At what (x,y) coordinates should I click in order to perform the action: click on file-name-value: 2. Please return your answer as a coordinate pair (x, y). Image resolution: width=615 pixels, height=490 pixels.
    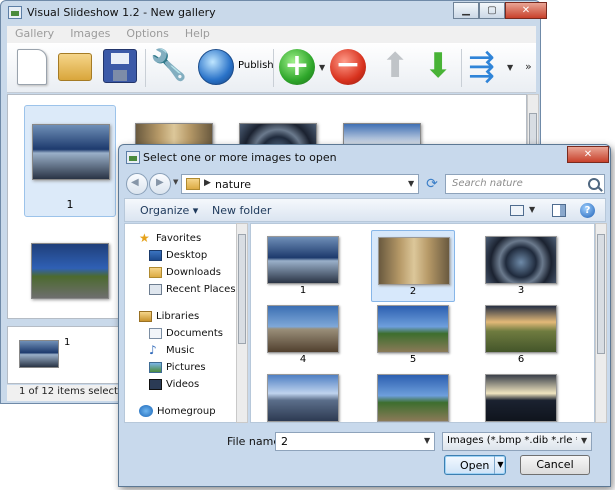
    Looking at the image, I should click on (284, 441).